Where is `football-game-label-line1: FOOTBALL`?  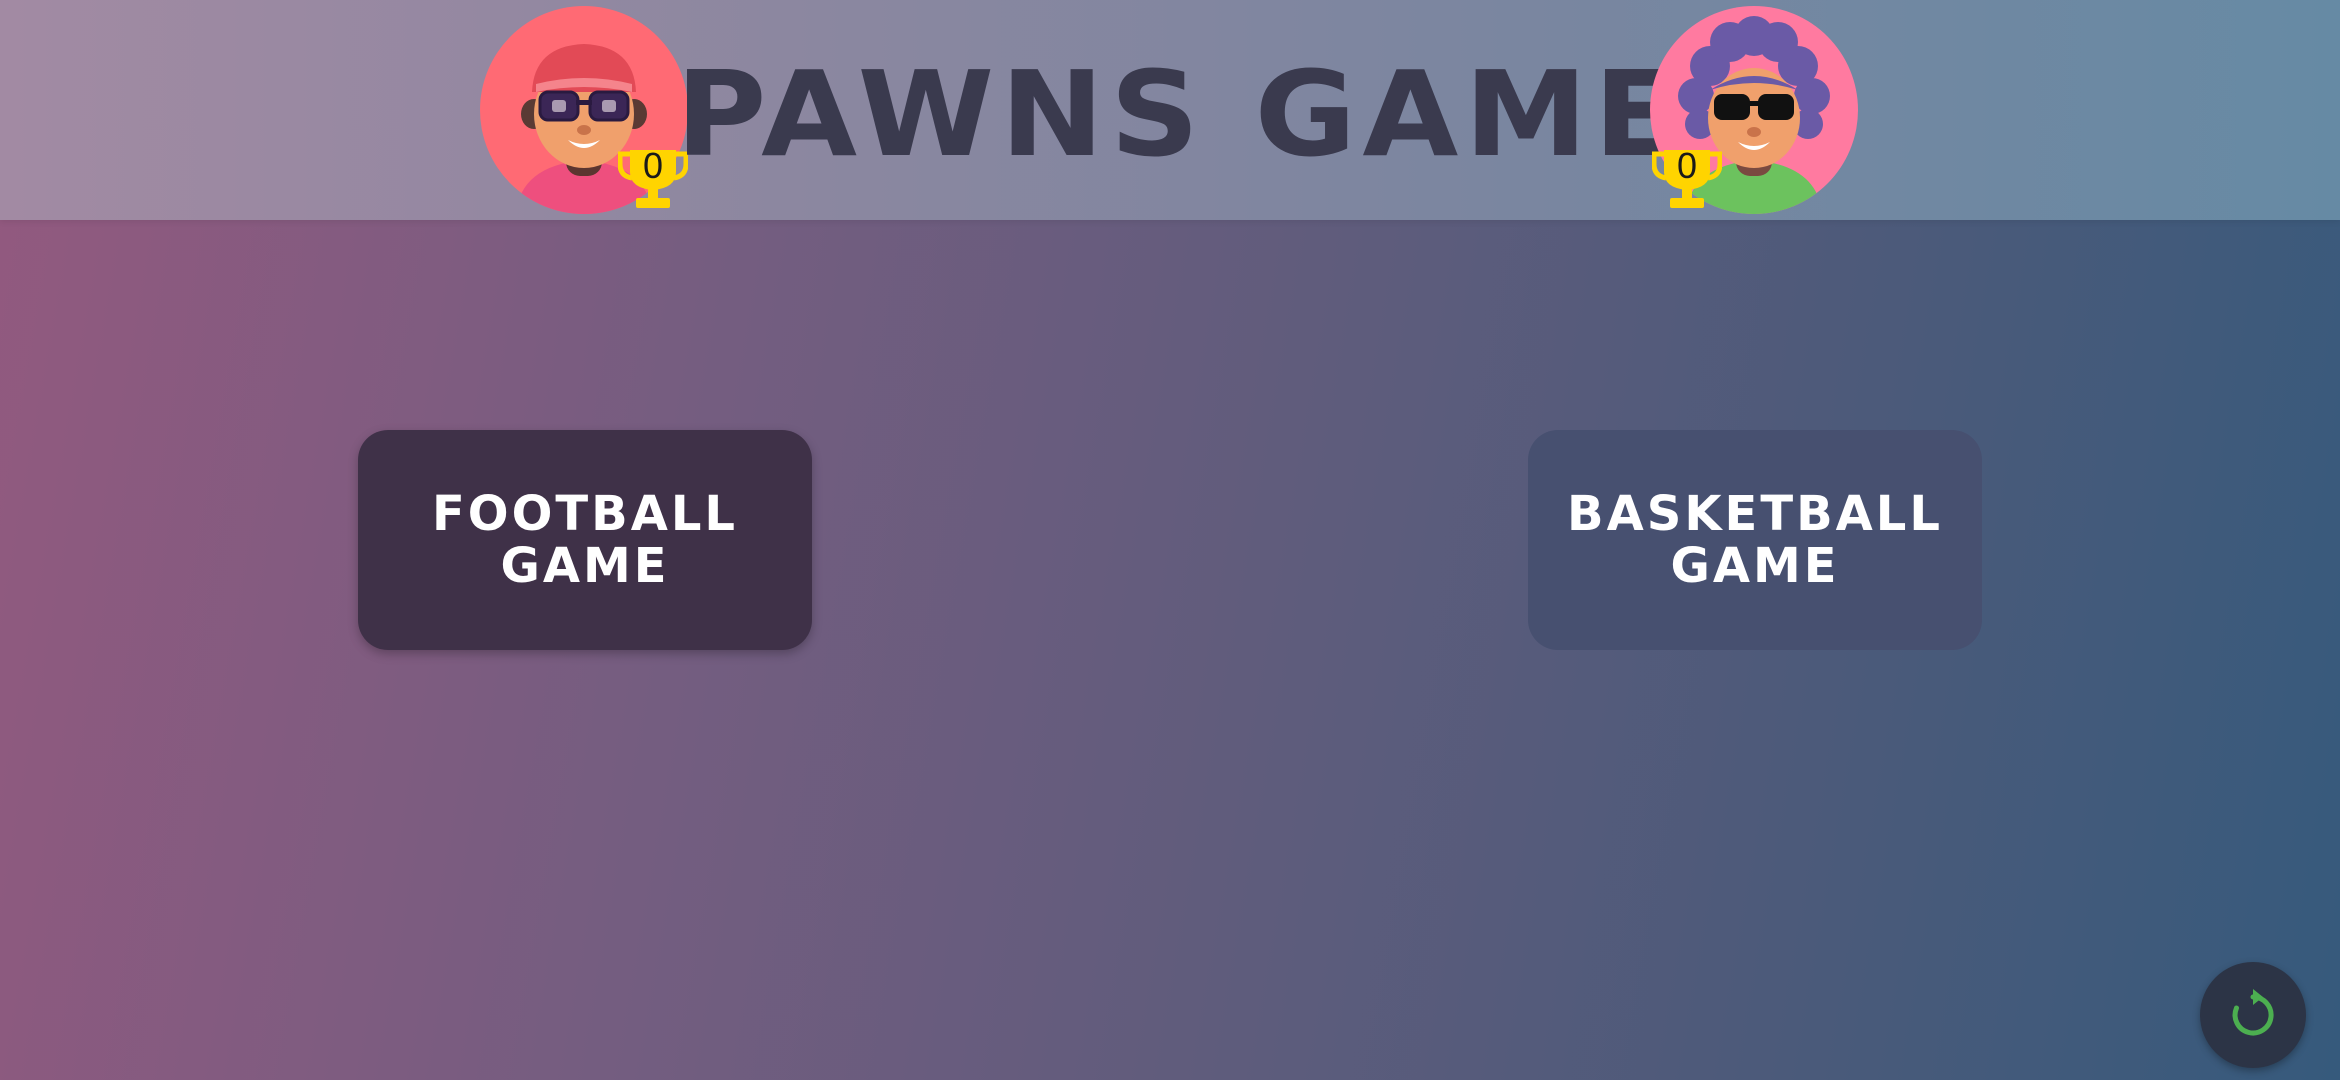 football-game-label-line1: FOOTBALL is located at coordinates (585, 514).